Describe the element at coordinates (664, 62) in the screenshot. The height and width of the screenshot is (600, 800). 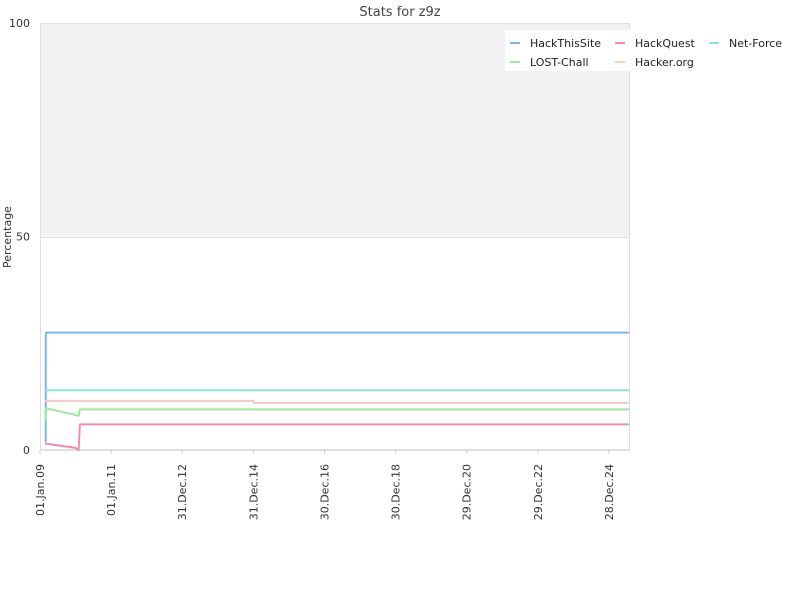
I see `legend-label: Hacker.org` at that location.